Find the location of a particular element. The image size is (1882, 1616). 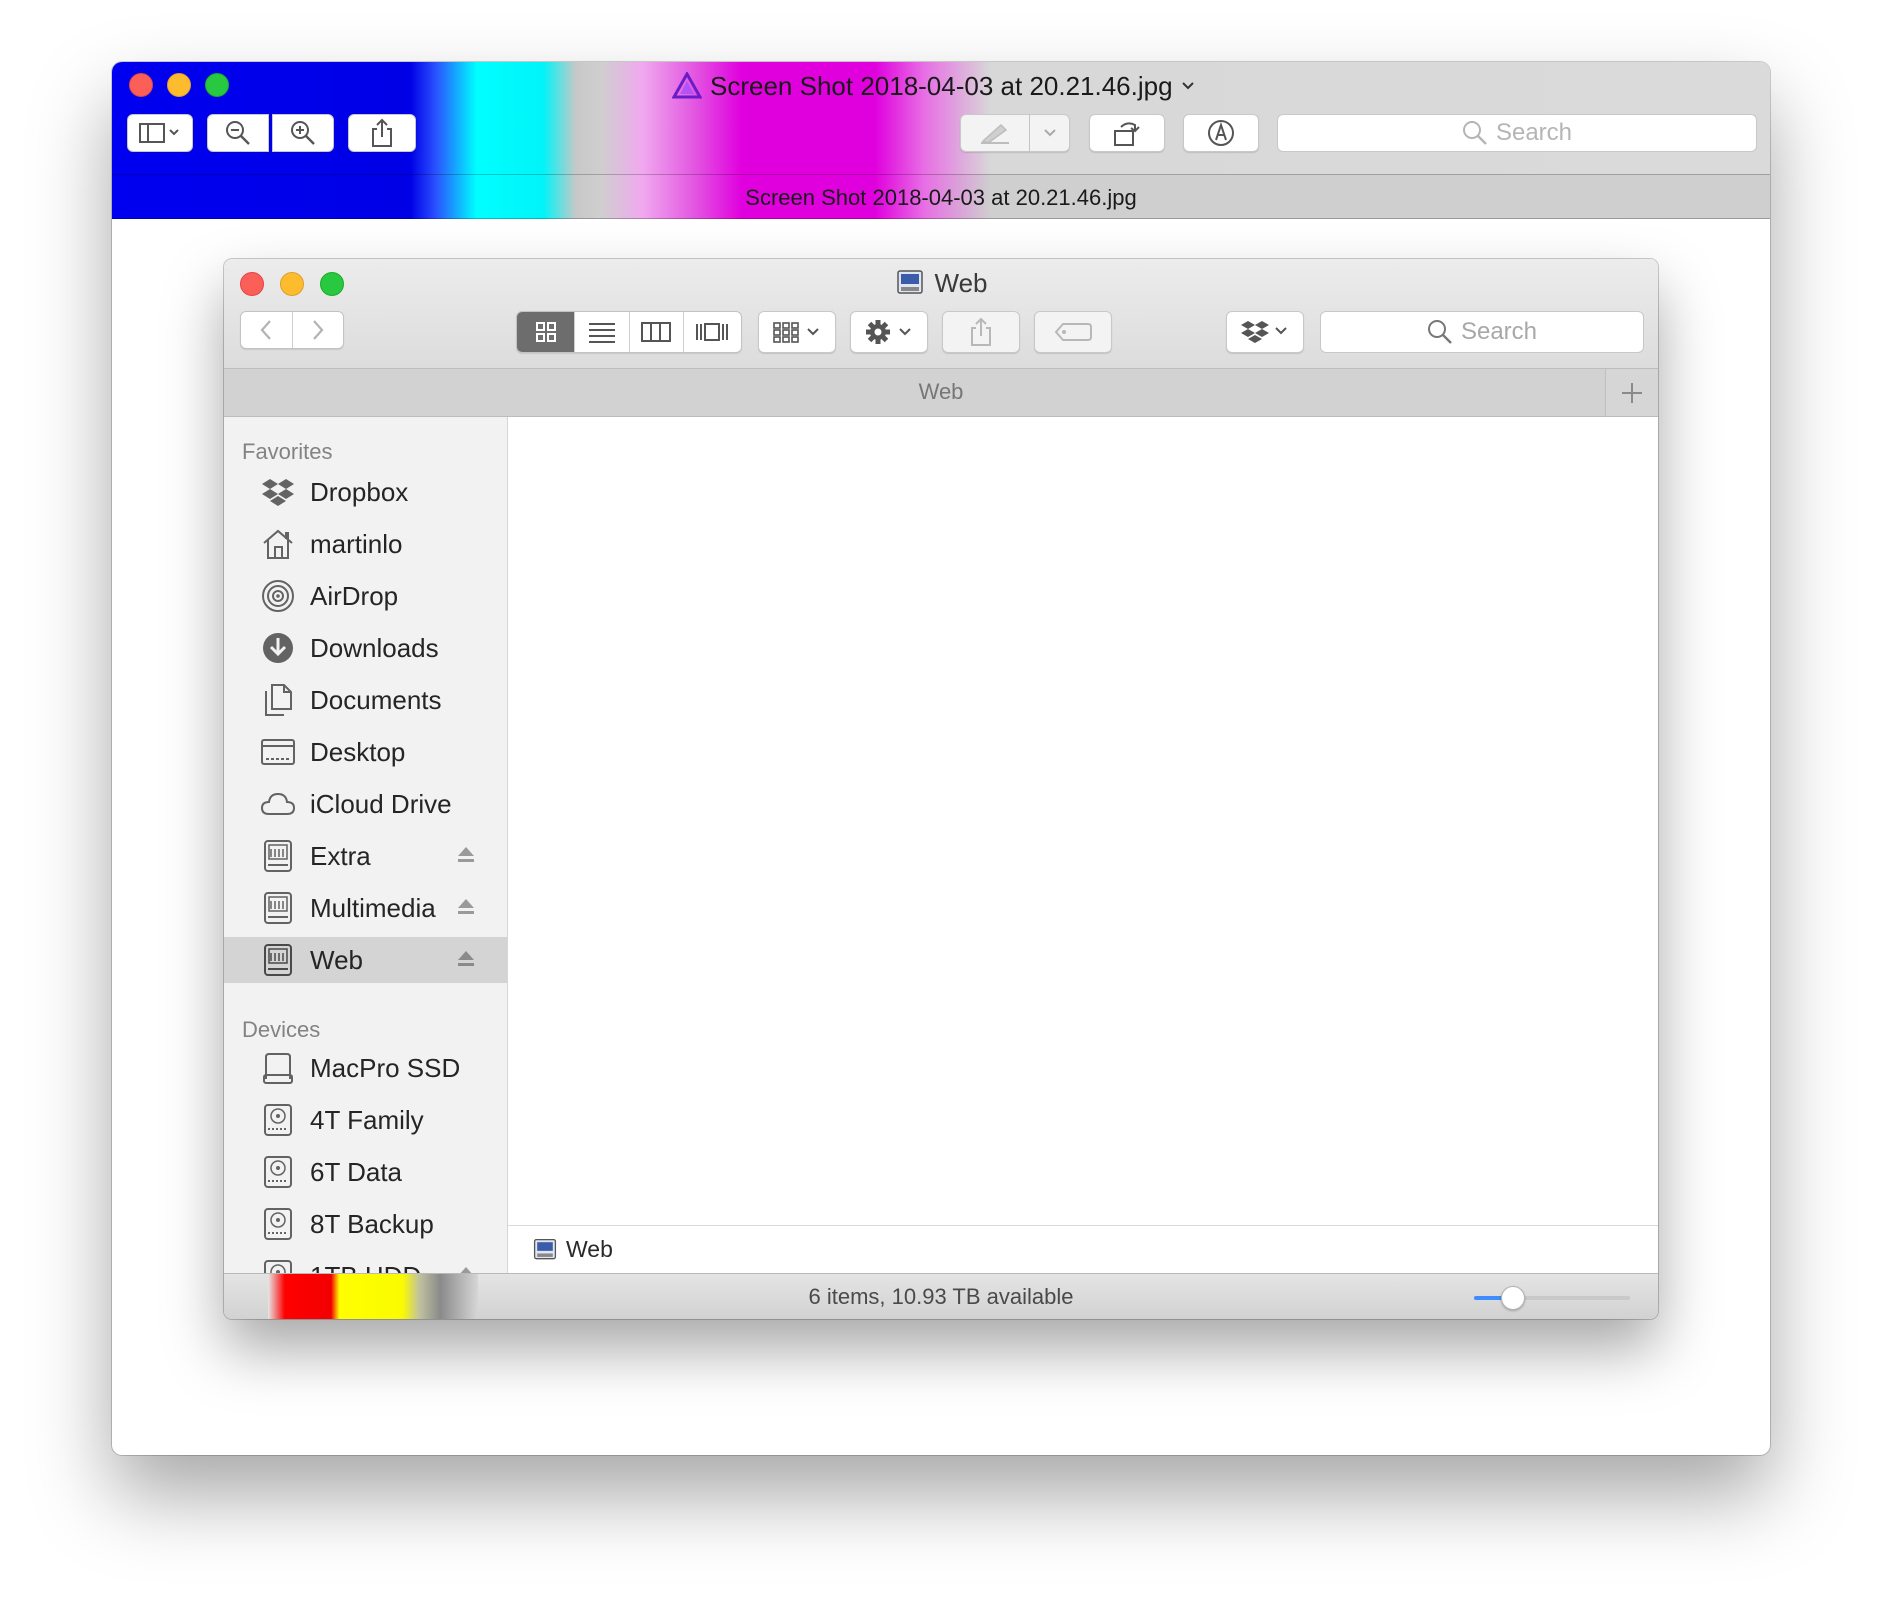

cloud-icon is located at coordinates (278, 804).